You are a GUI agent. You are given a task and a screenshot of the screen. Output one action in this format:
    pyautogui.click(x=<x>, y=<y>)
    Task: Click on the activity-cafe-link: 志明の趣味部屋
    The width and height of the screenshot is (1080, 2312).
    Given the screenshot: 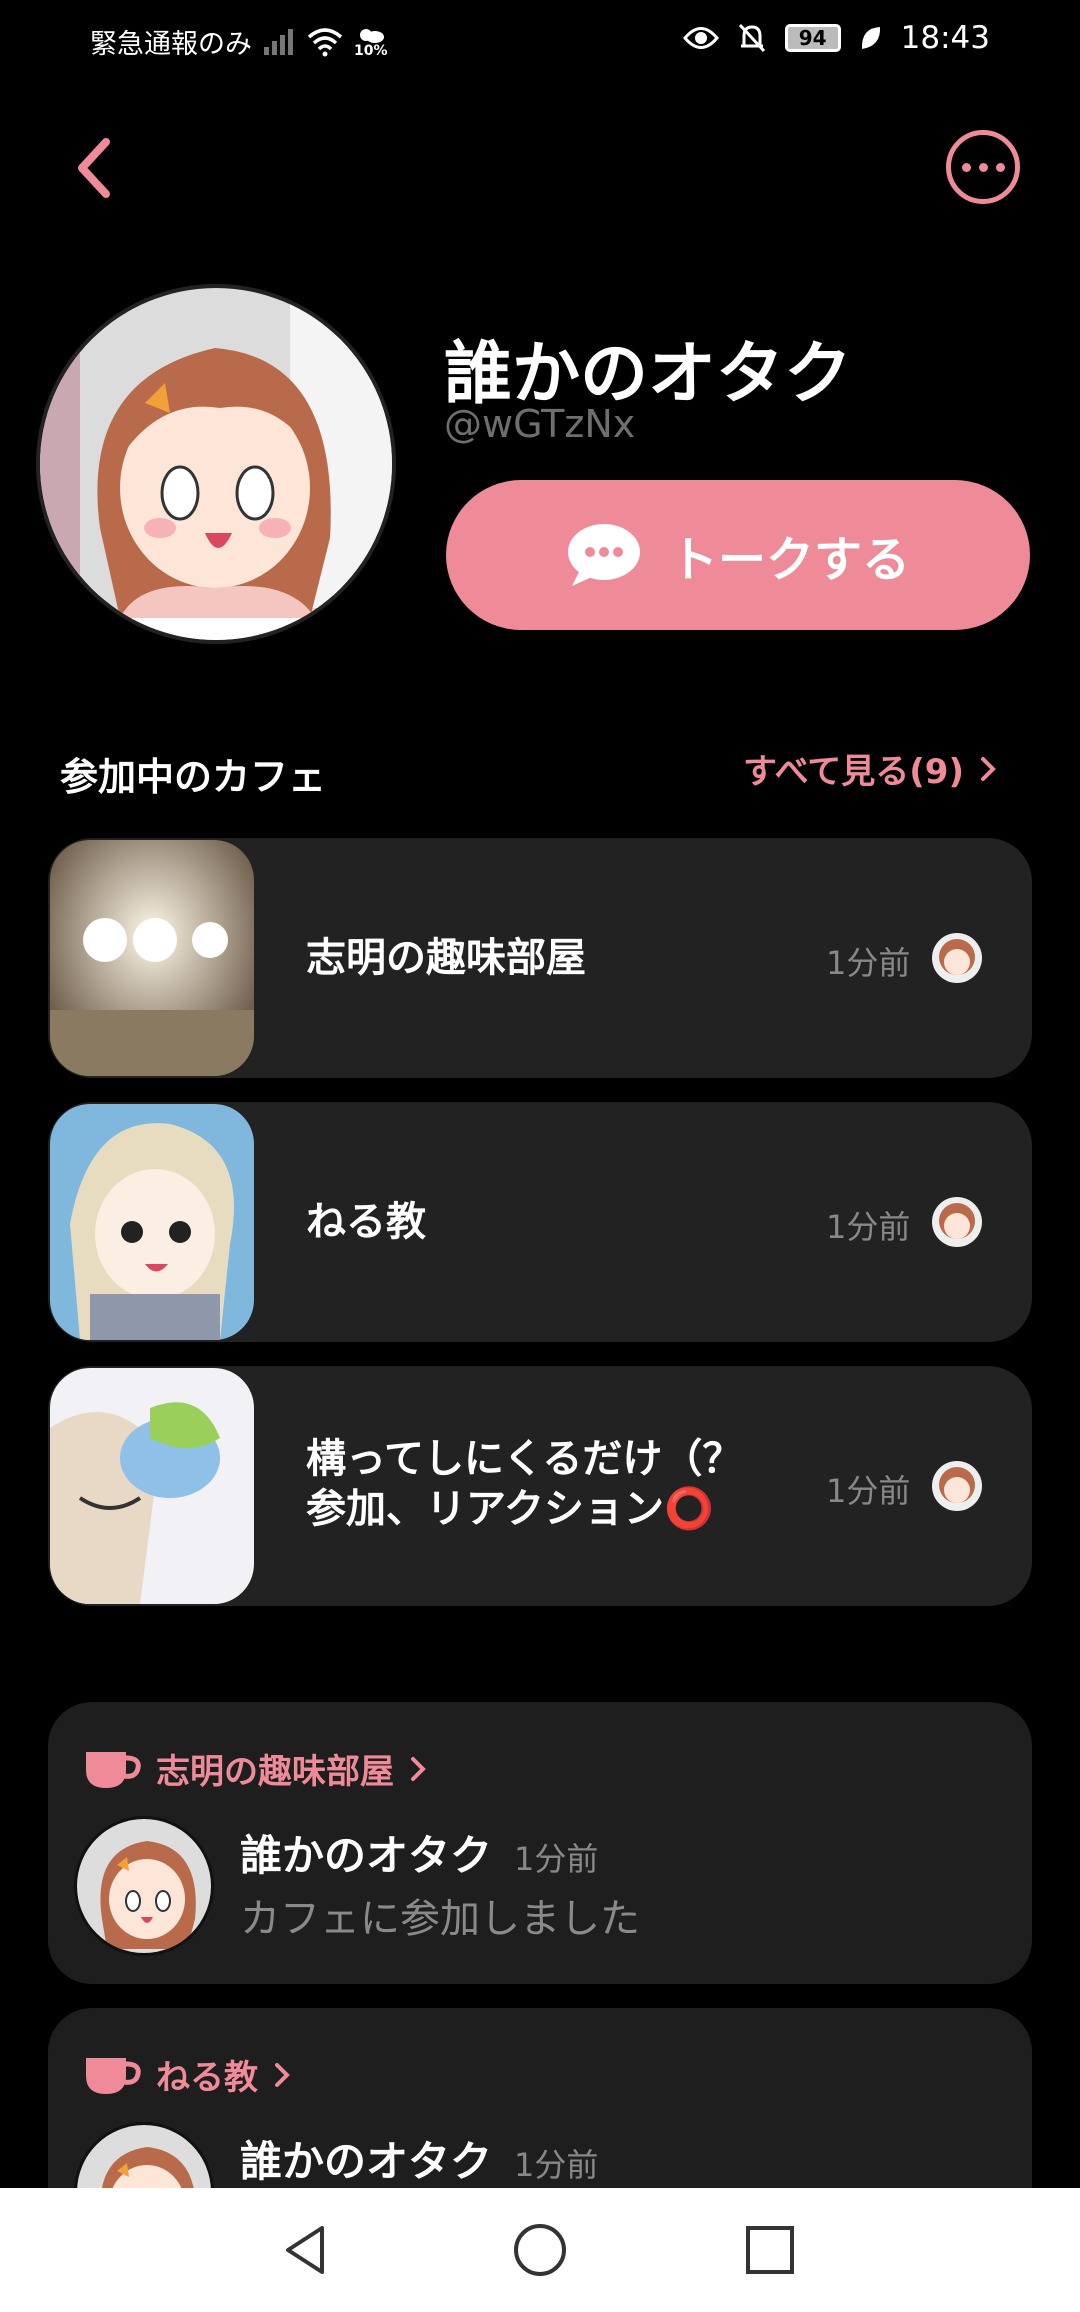 What is the action you would take?
    pyautogui.click(x=255, y=1768)
    